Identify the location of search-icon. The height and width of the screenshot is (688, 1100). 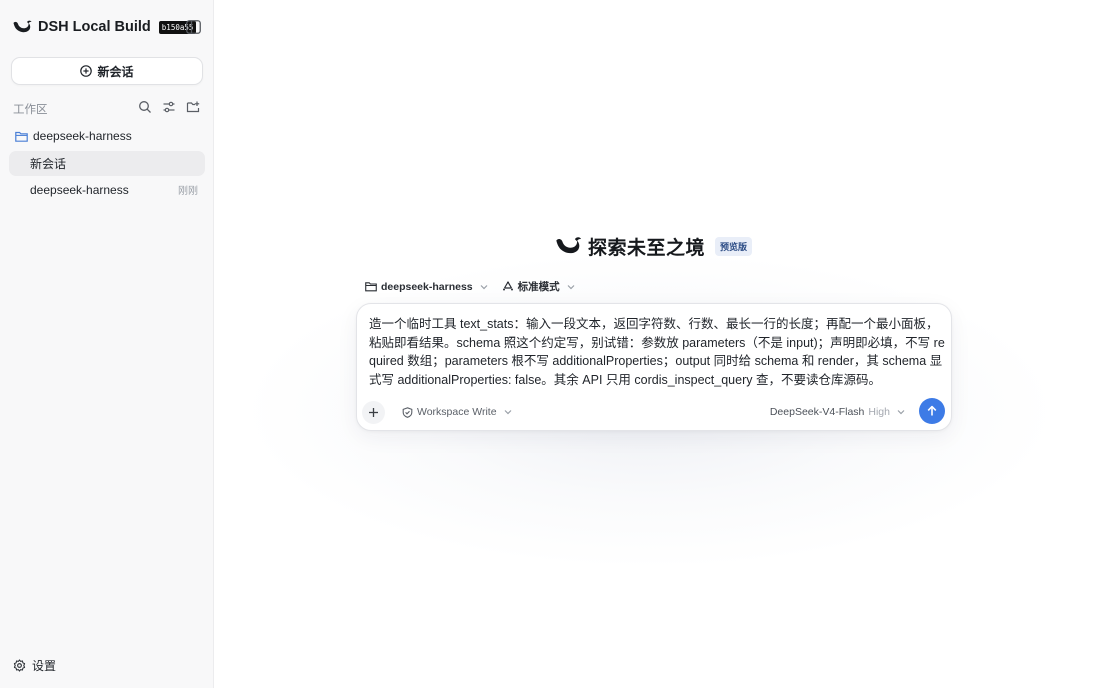
(145, 107).